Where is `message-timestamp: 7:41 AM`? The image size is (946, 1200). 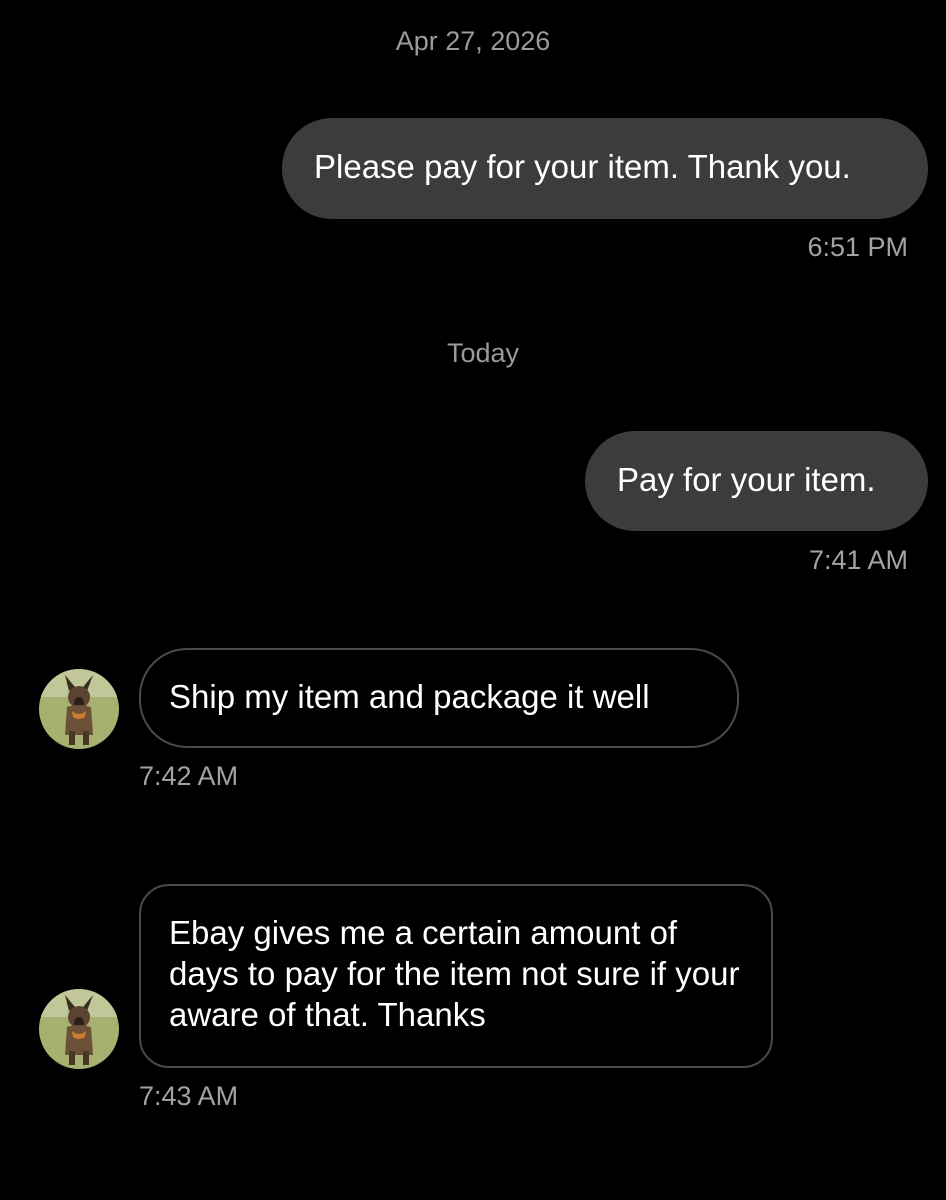
message-timestamp: 7:41 AM is located at coordinates (858, 560).